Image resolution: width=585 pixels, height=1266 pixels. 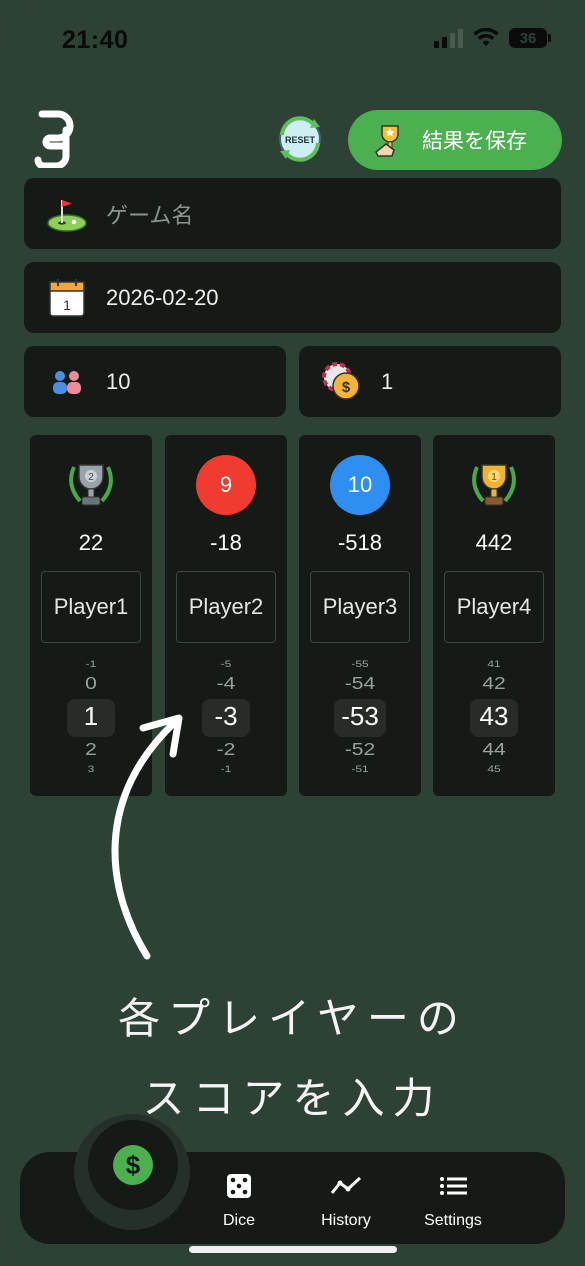 I want to click on player-column: 1 442 Player4 41 42 43 44 45, so click(x=494, y=615).